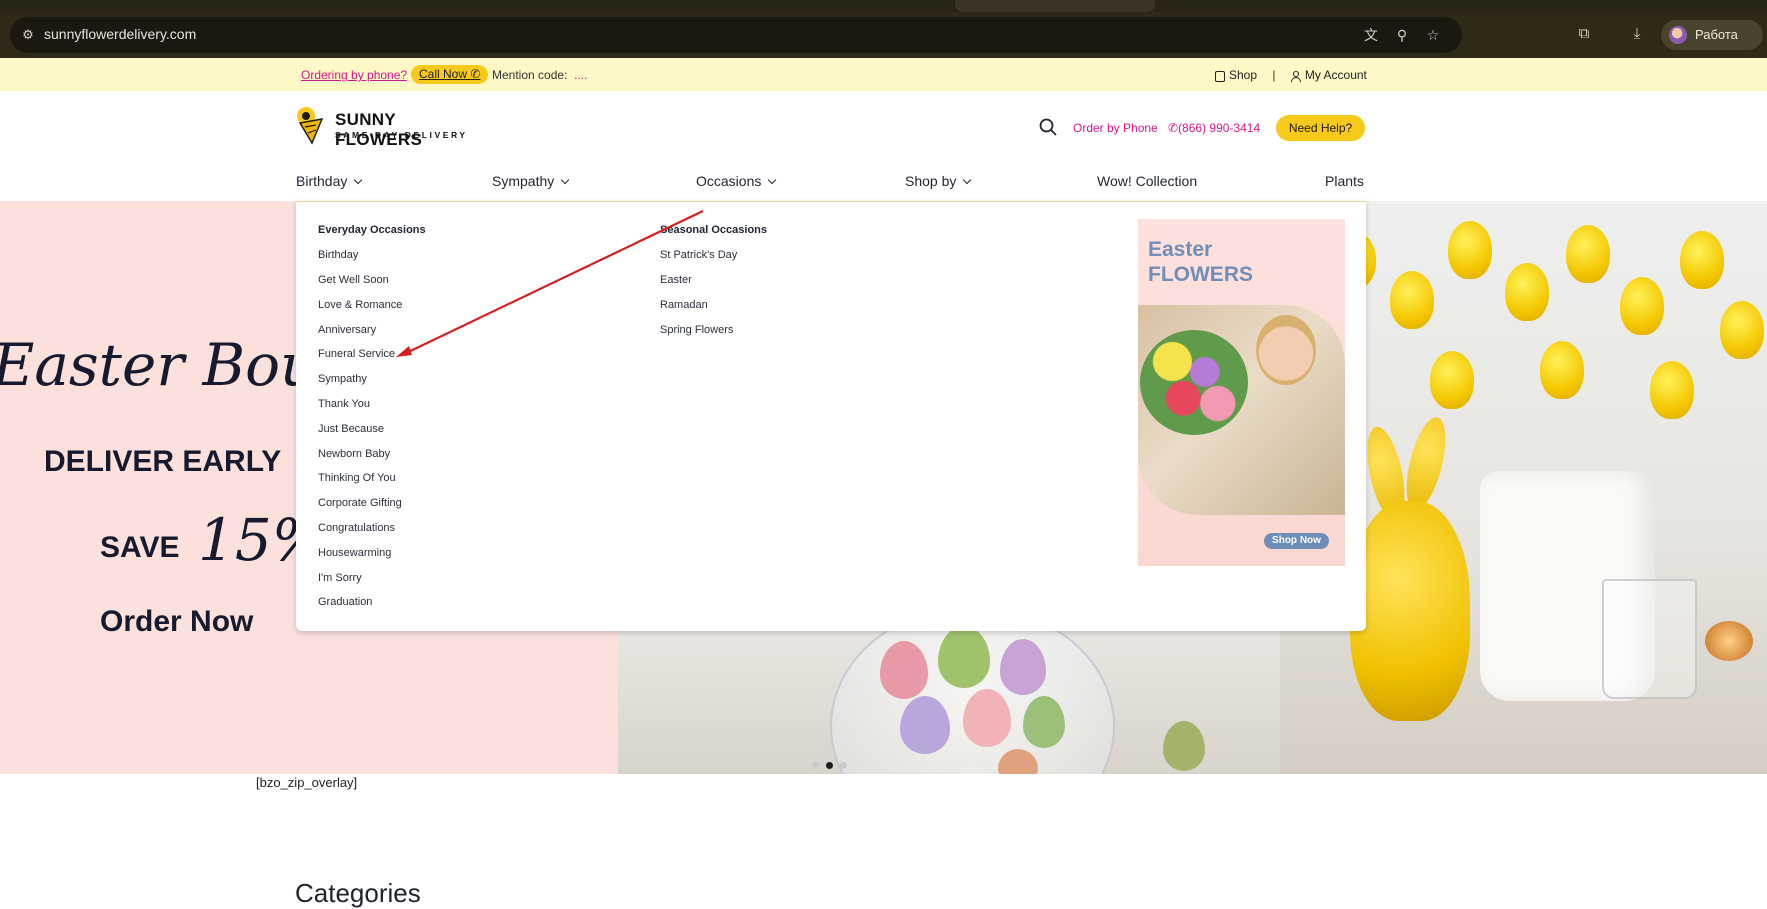 This screenshot has height=909, width=1767. I want to click on profile-button: Работа, so click(1712, 35).